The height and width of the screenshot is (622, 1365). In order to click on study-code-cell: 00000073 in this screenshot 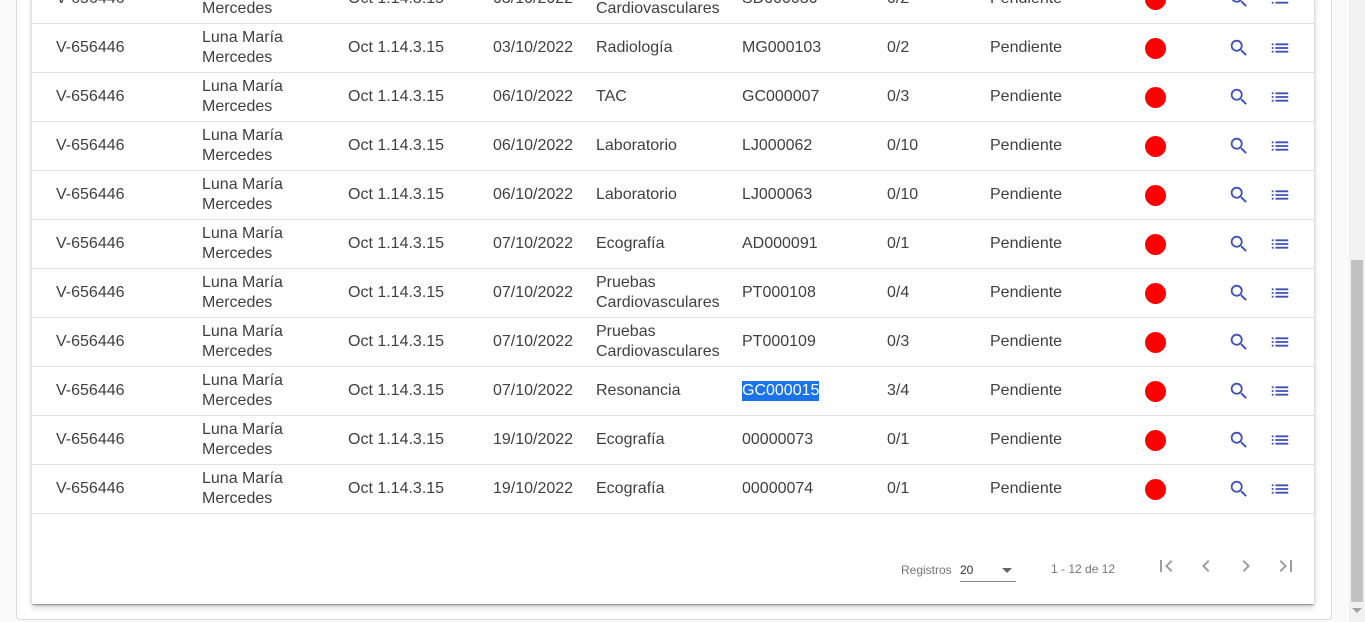, I will do `click(812, 440)`.